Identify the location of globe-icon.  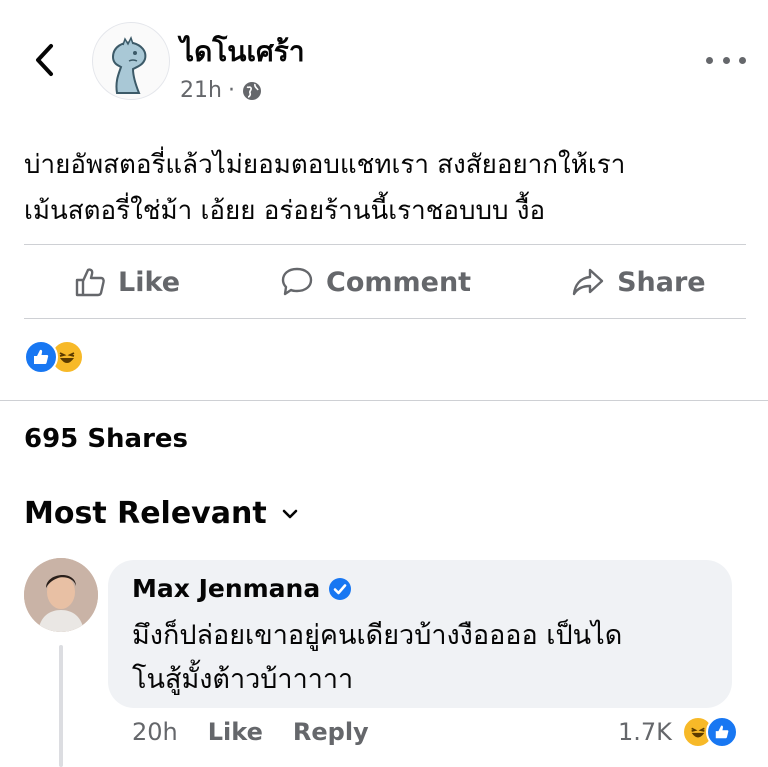
(251, 90).